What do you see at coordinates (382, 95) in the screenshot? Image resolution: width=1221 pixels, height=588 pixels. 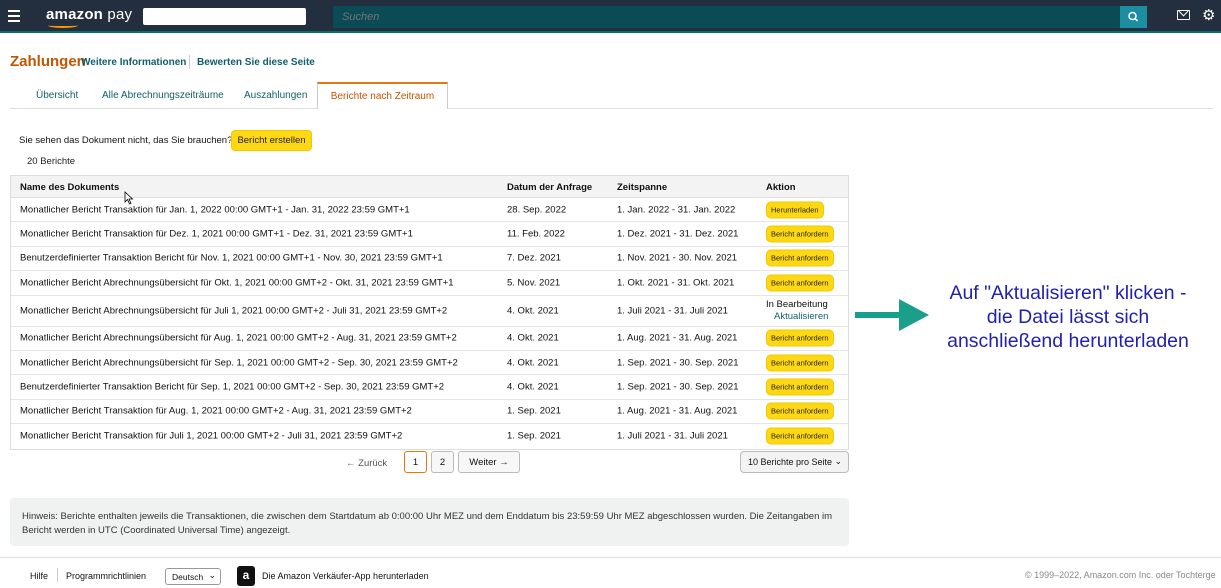 I see `tab-reports-by-period: Berichte nach Zeitraum` at bounding box center [382, 95].